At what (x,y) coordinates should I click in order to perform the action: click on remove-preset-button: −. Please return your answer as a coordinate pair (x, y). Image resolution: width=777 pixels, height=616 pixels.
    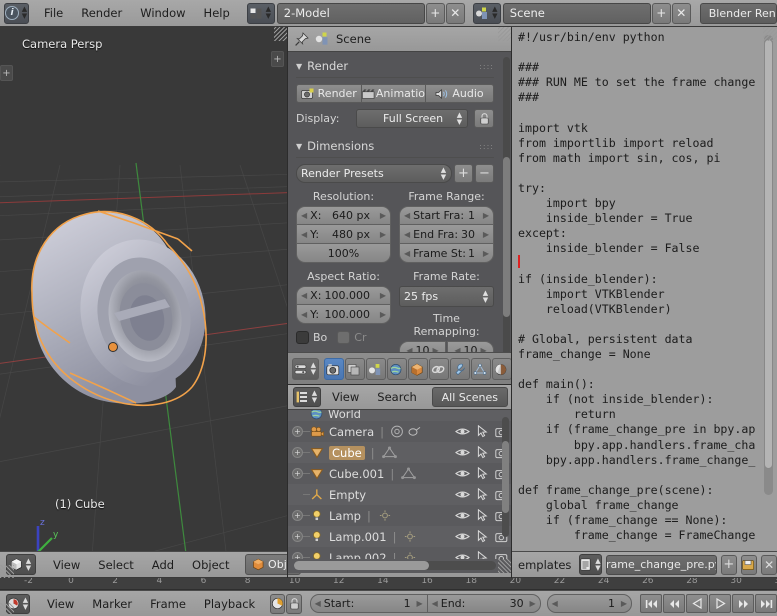
    Looking at the image, I should click on (484, 173).